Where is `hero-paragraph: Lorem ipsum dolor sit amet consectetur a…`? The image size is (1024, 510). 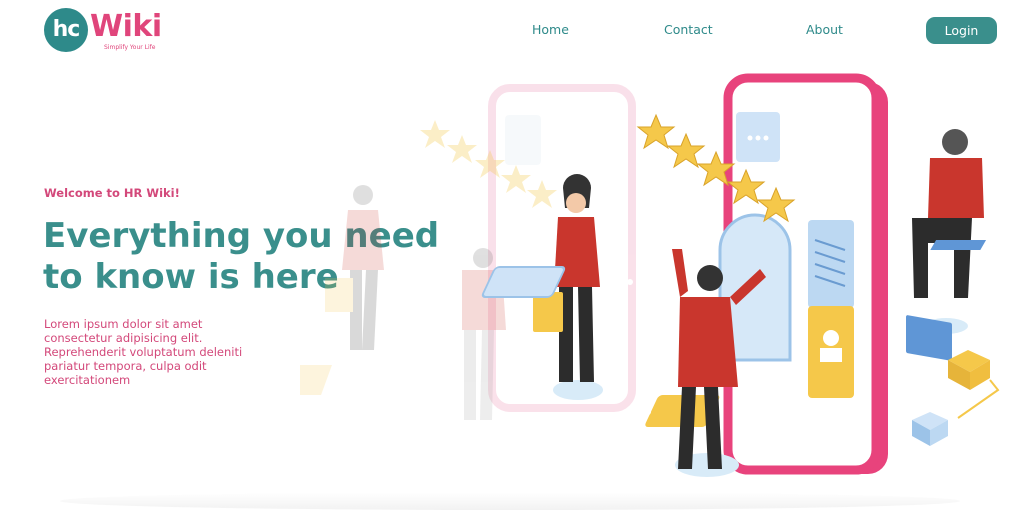 hero-paragraph: Lorem ipsum dolor sit amet consectetur a… is located at coordinates (143, 352).